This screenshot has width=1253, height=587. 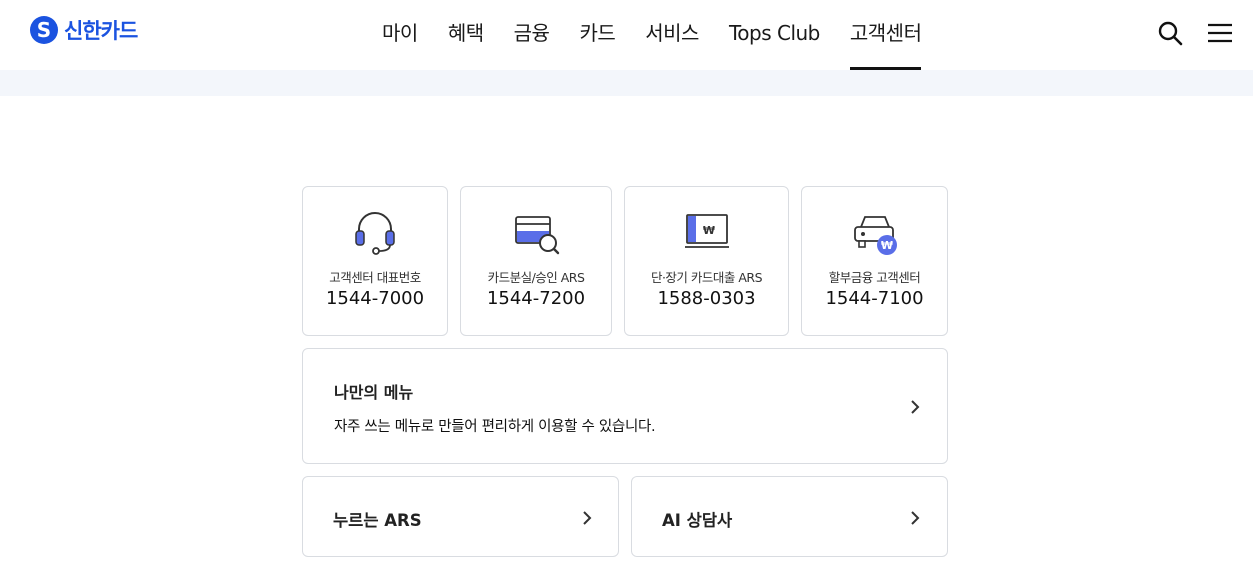 I want to click on nav-item-finance: 금융, so click(x=532, y=35).